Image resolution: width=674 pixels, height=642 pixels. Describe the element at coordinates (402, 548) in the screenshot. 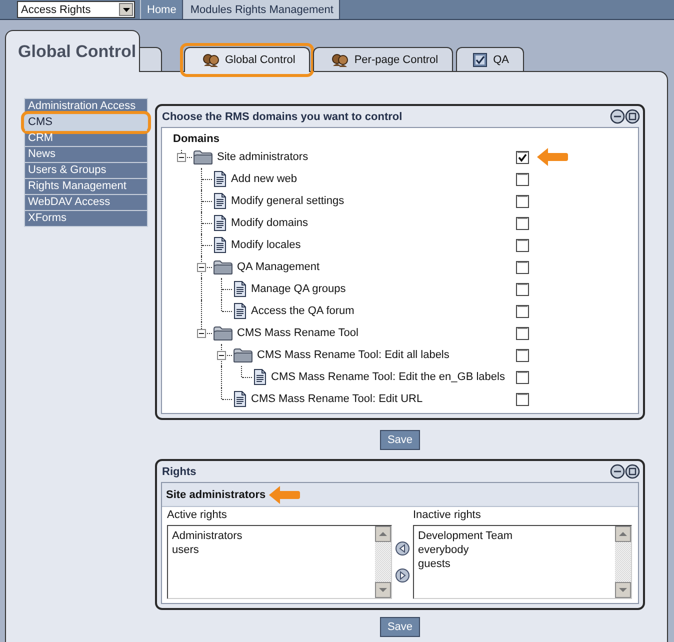

I see `move-left-button` at that location.